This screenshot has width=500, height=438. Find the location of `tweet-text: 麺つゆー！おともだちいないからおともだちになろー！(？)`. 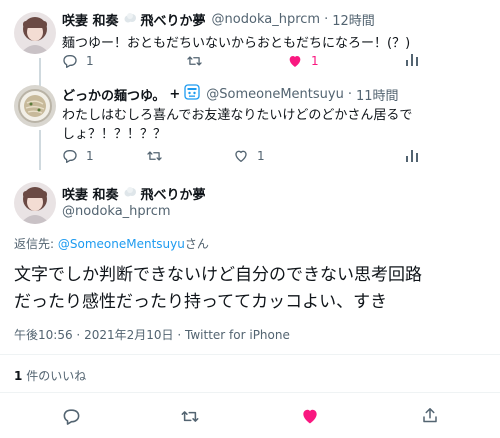

tweet-text: 麺つゆー！おともだちいないからおともだちになろー！(？) is located at coordinates (236, 43).